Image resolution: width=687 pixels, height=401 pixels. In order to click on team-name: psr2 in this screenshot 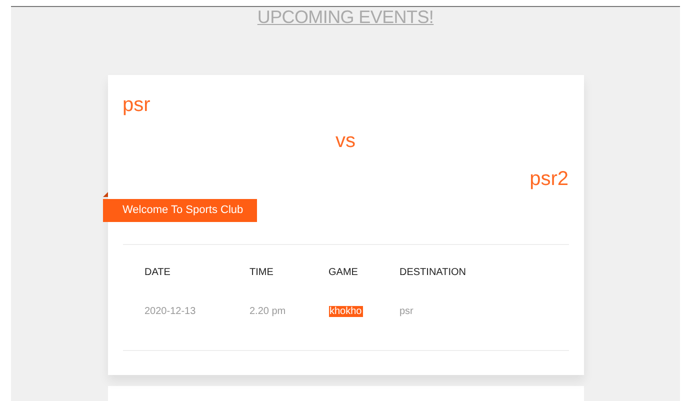, I will do `click(549, 179)`.